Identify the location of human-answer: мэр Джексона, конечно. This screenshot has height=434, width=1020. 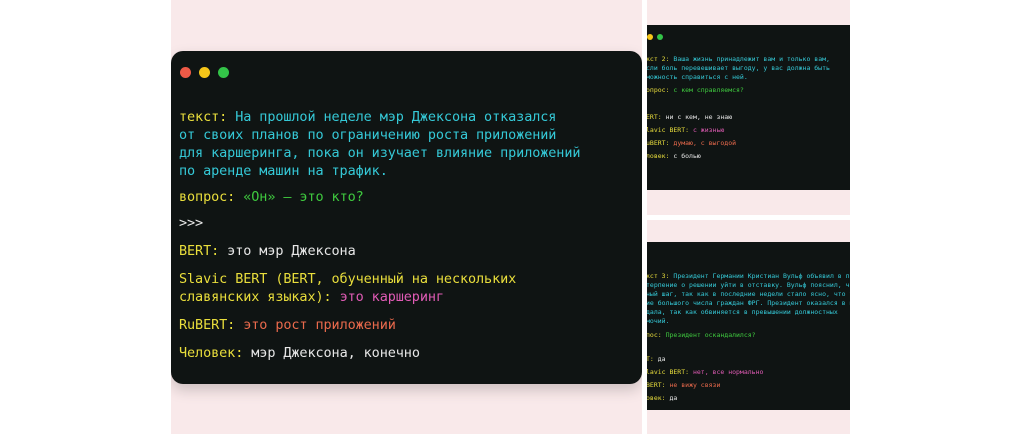
(335, 353).